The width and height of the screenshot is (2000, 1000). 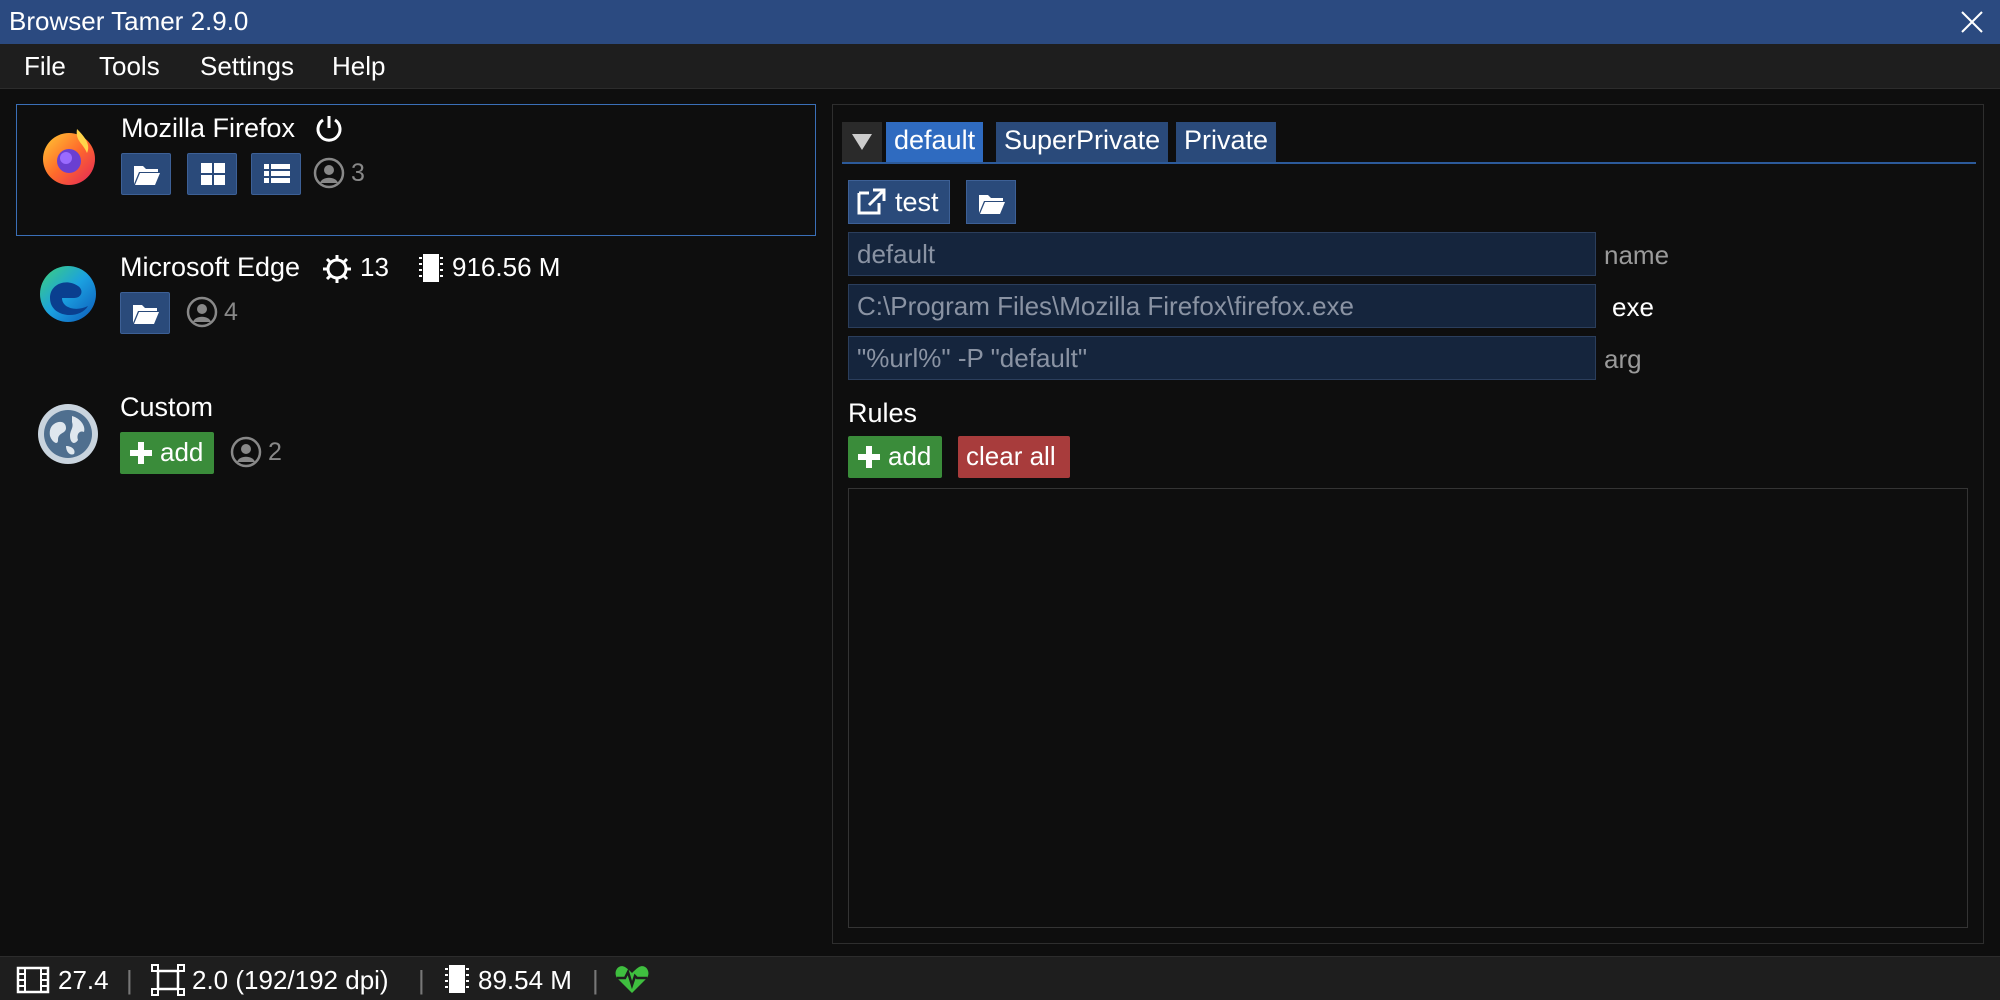 What do you see at coordinates (1000, 978) in the screenshot?
I see `status-bar: 27.4 | 2.0 (192/192 dpi) | 89.54 M |` at bounding box center [1000, 978].